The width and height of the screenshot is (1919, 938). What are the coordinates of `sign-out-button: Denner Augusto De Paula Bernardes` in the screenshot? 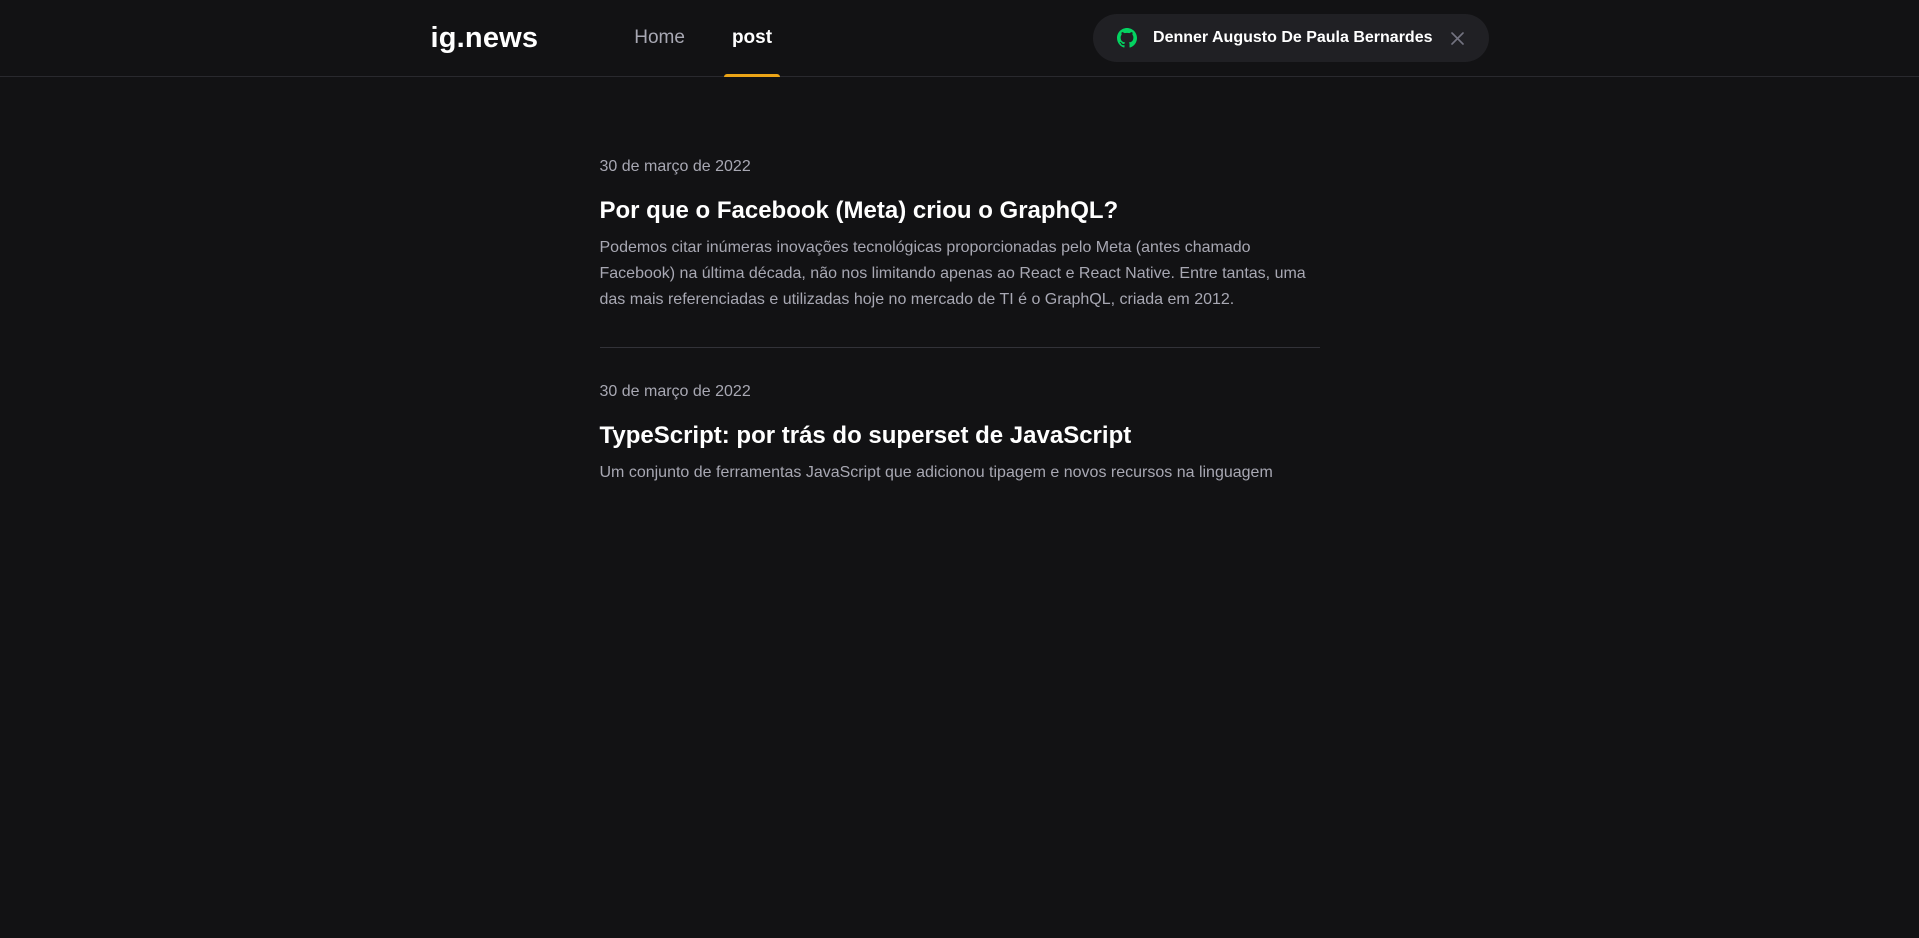 It's located at (1291, 38).